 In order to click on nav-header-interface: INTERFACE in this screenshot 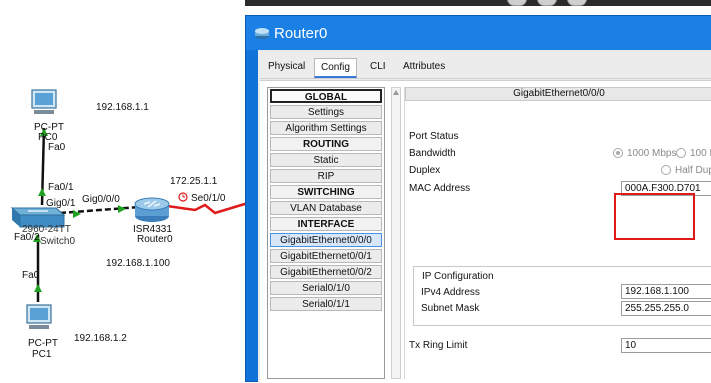, I will do `click(326, 224)`.